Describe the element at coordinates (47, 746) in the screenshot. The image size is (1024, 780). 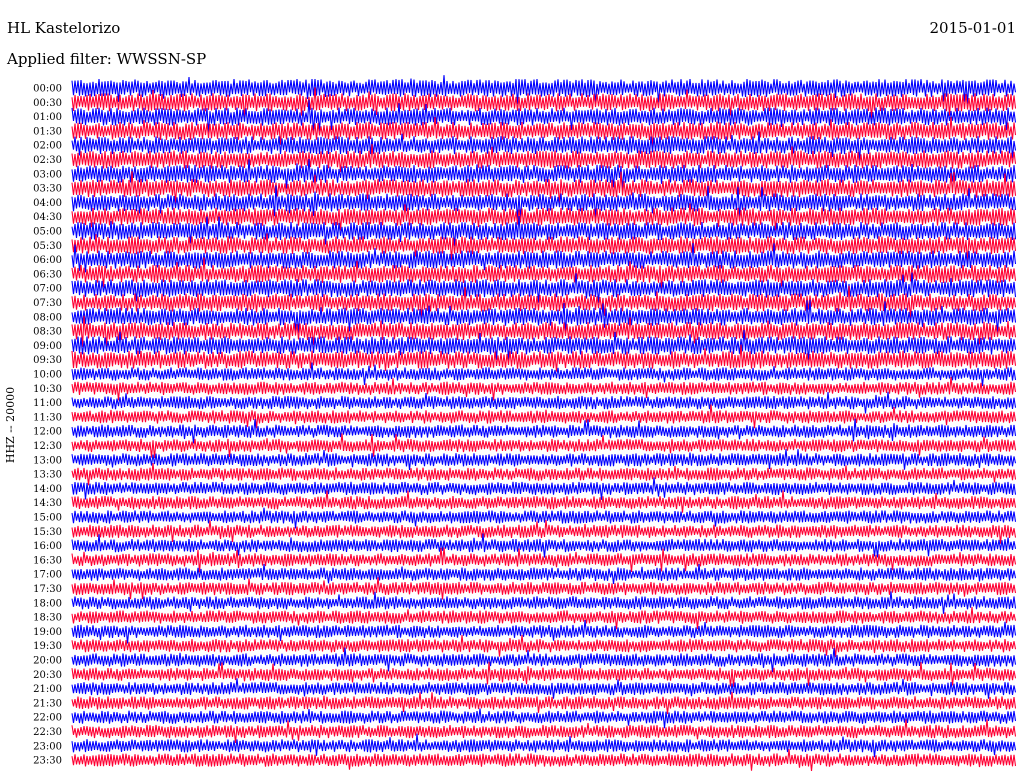
I see `row-label: 23:00` at that location.